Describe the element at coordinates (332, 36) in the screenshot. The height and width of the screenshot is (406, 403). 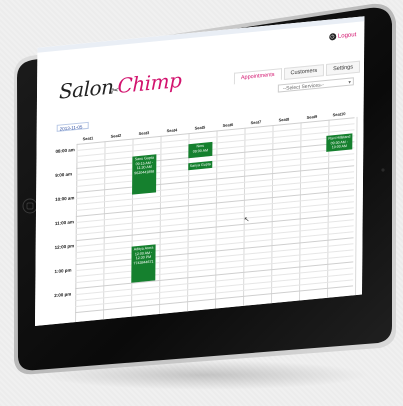
I see `power-icon: ⏻` at that location.